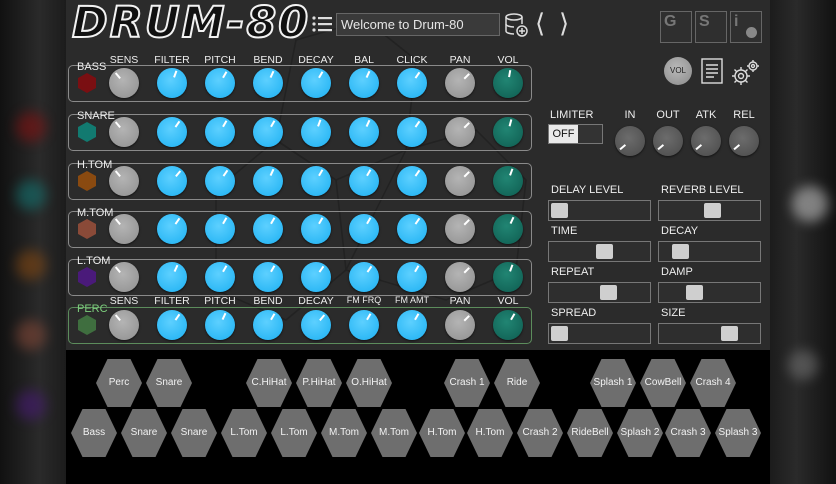  I want to click on settings-gear-icon, so click(745, 72).